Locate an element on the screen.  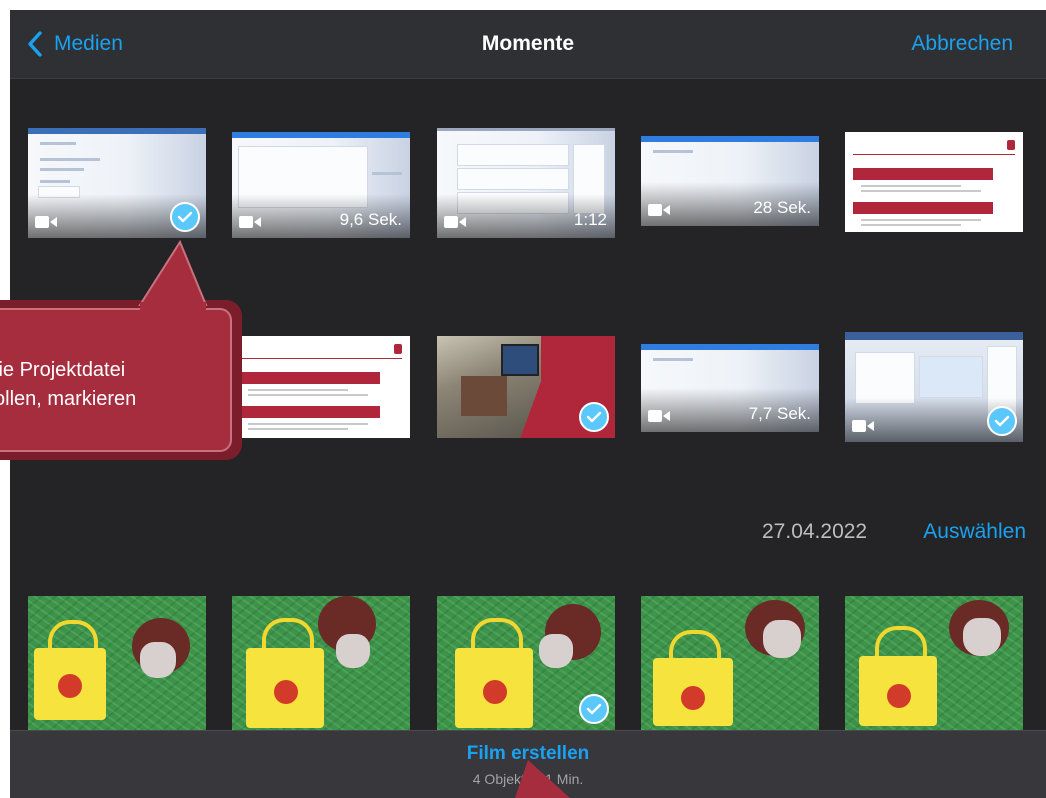
select-button: Auswählen is located at coordinates (974, 532).